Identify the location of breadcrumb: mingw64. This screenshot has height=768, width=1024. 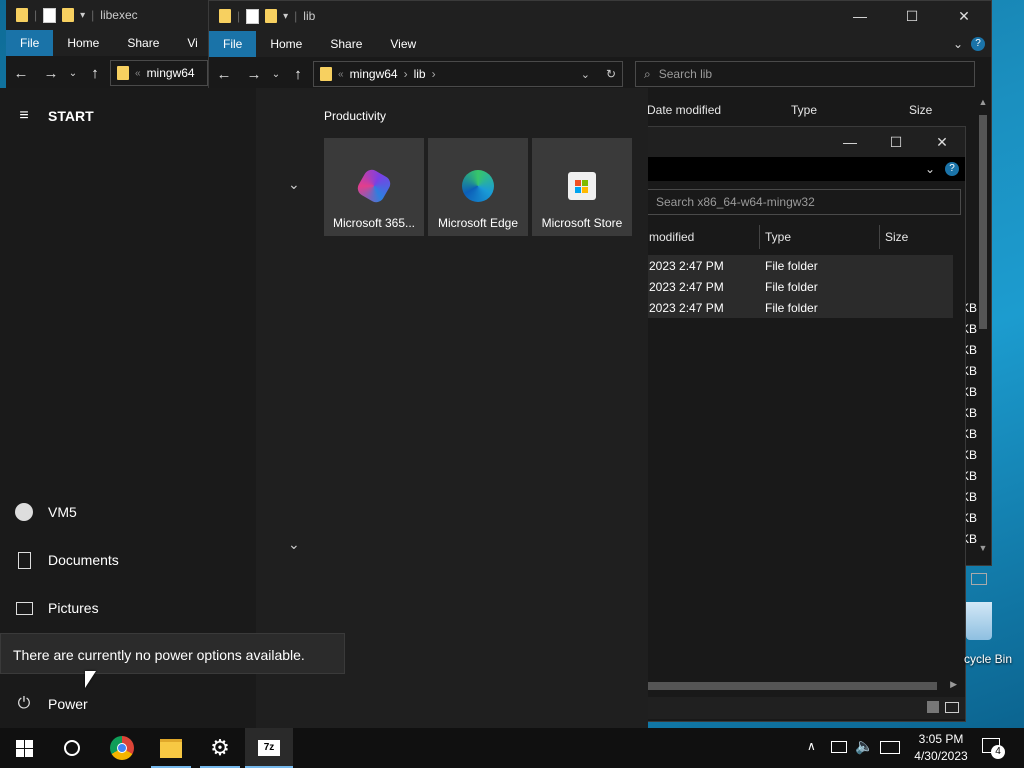
(171, 73).